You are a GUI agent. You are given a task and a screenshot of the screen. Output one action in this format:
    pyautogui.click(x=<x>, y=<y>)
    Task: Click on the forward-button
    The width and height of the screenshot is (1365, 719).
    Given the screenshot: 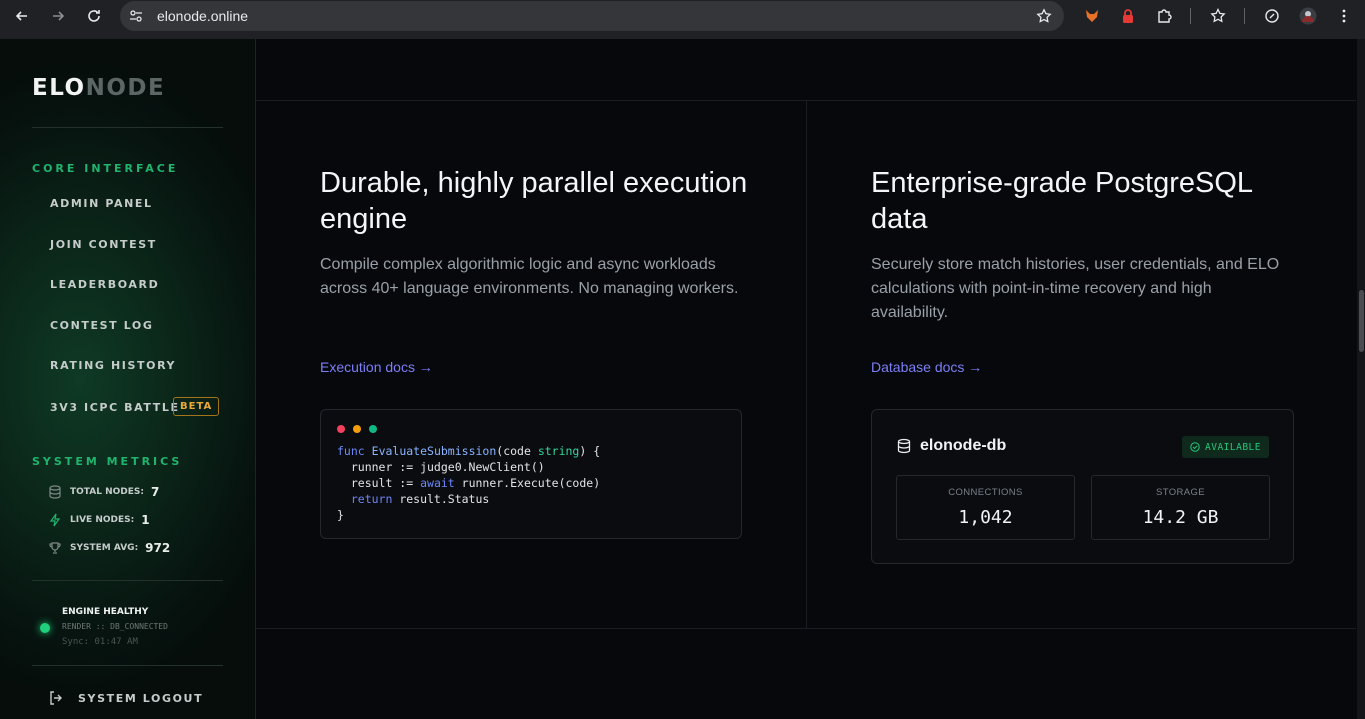 What is the action you would take?
    pyautogui.click(x=58, y=16)
    